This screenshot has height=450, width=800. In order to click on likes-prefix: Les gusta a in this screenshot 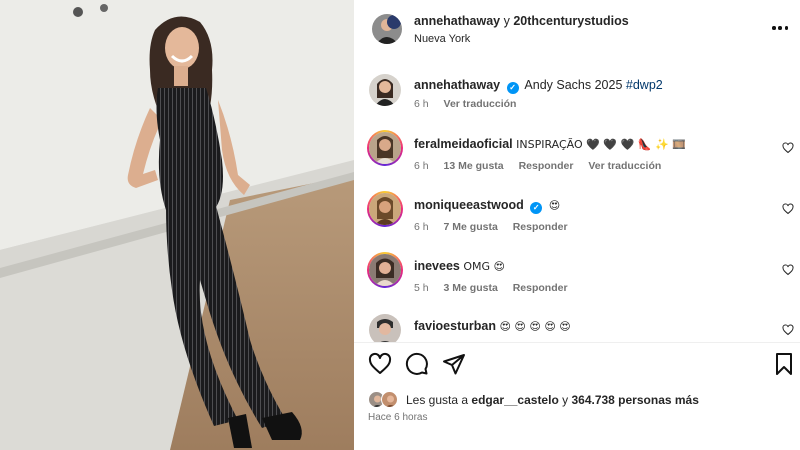, I will do `click(437, 400)`.